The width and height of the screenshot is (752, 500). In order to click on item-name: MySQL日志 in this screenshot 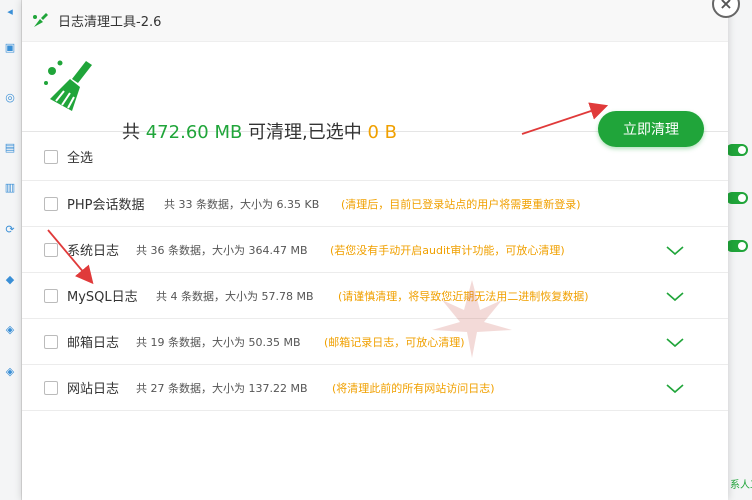, I will do `click(102, 297)`.